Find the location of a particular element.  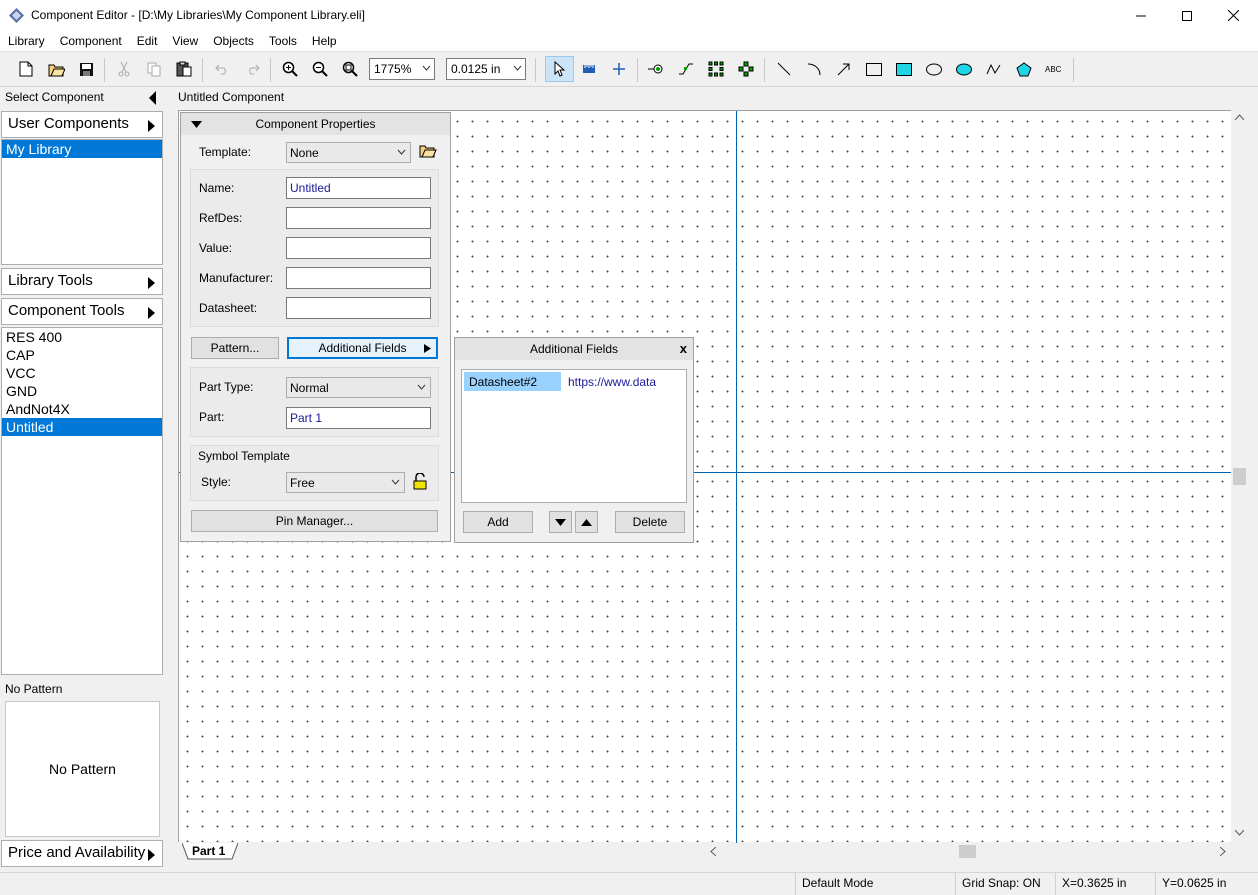

open-icon is located at coordinates (56, 69).